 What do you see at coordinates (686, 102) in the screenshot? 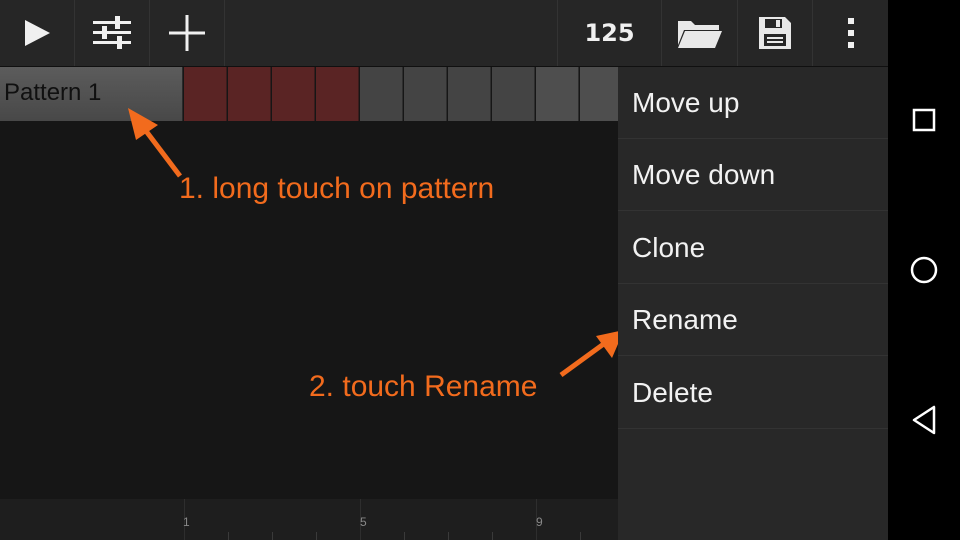
I see `menu-item-label: Move up` at bounding box center [686, 102].